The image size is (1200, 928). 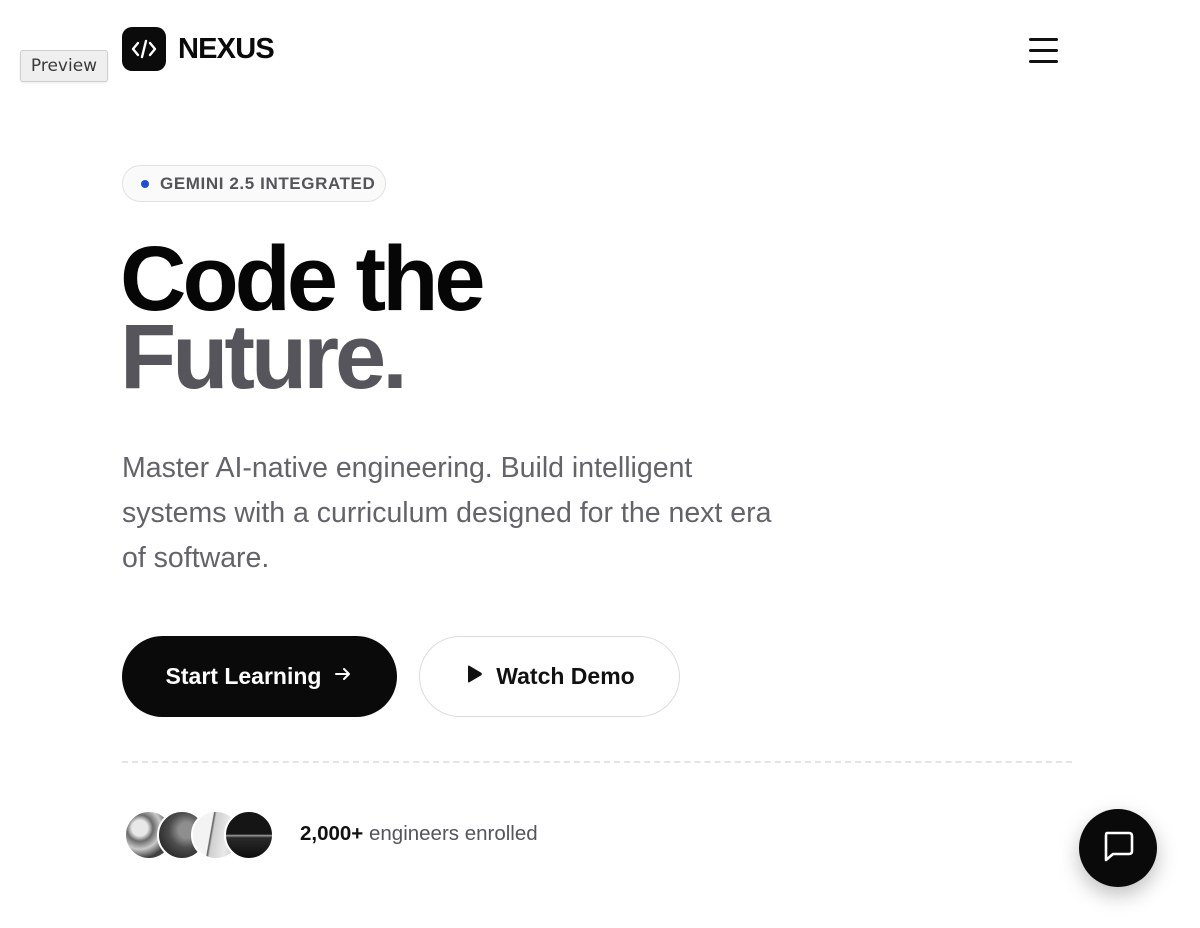 I want to click on start-learning-label: Start Learning, so click(x=243, y=676).